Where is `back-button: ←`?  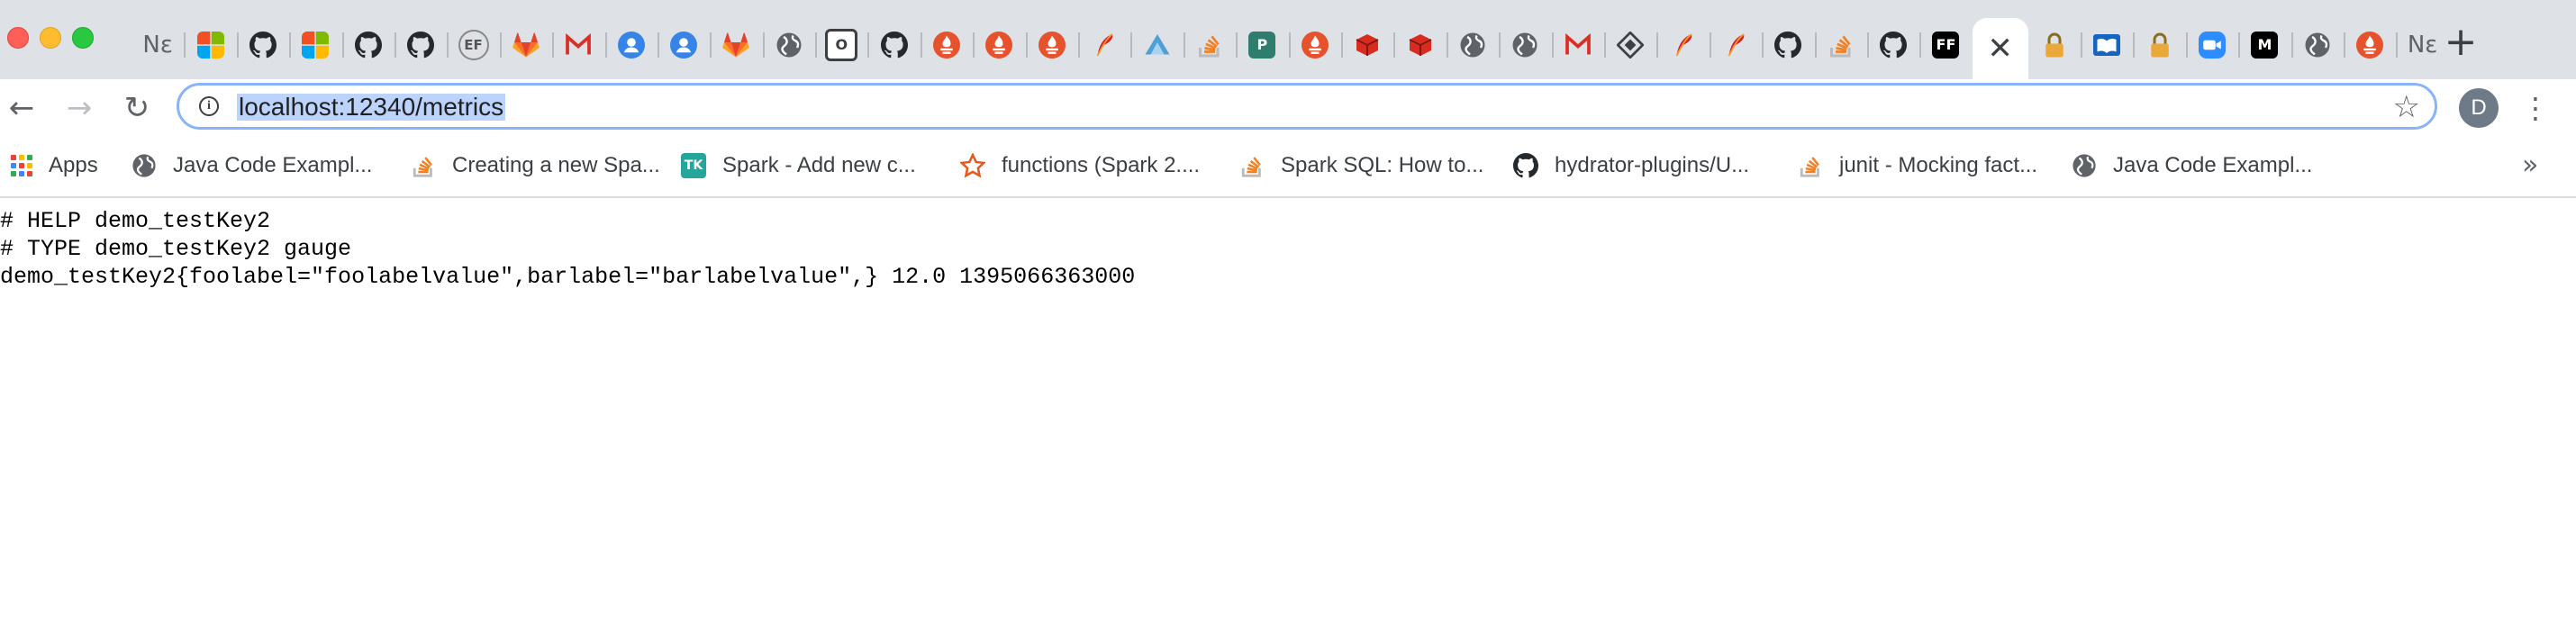 back-button: ← is located at coordinates (21, 108).